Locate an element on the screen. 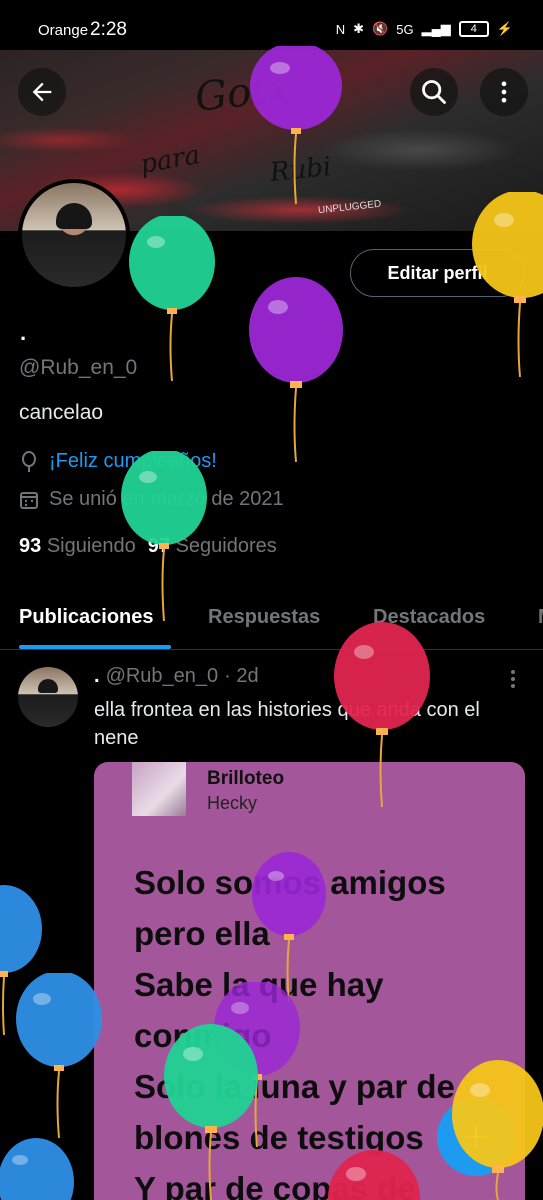  status-carrier: Orange is located at coordinates (63, 30).